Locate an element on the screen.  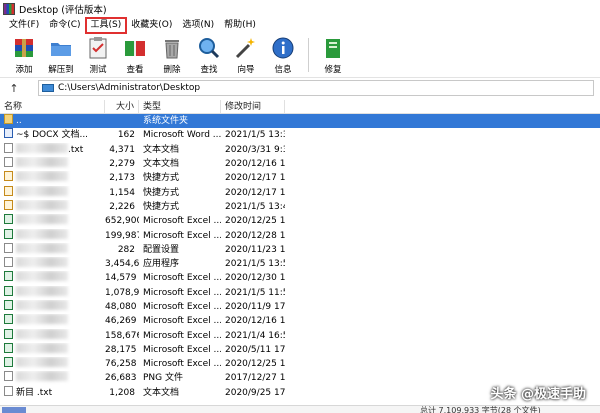
cell-date: 2020/3/31 9:31 is located at coordinates (255, 149).